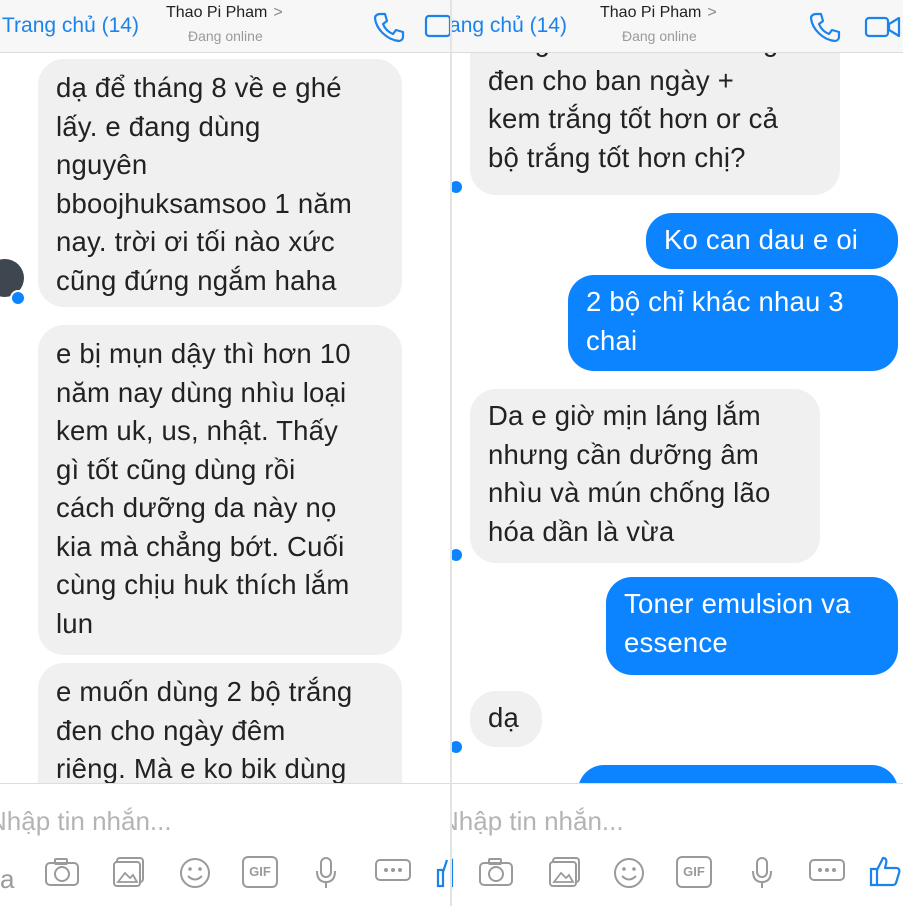 The image size is (903, 906). Describe the element at coordinates (738, 774) in the screenshot. I see `message-outgoing-partial` at that location.